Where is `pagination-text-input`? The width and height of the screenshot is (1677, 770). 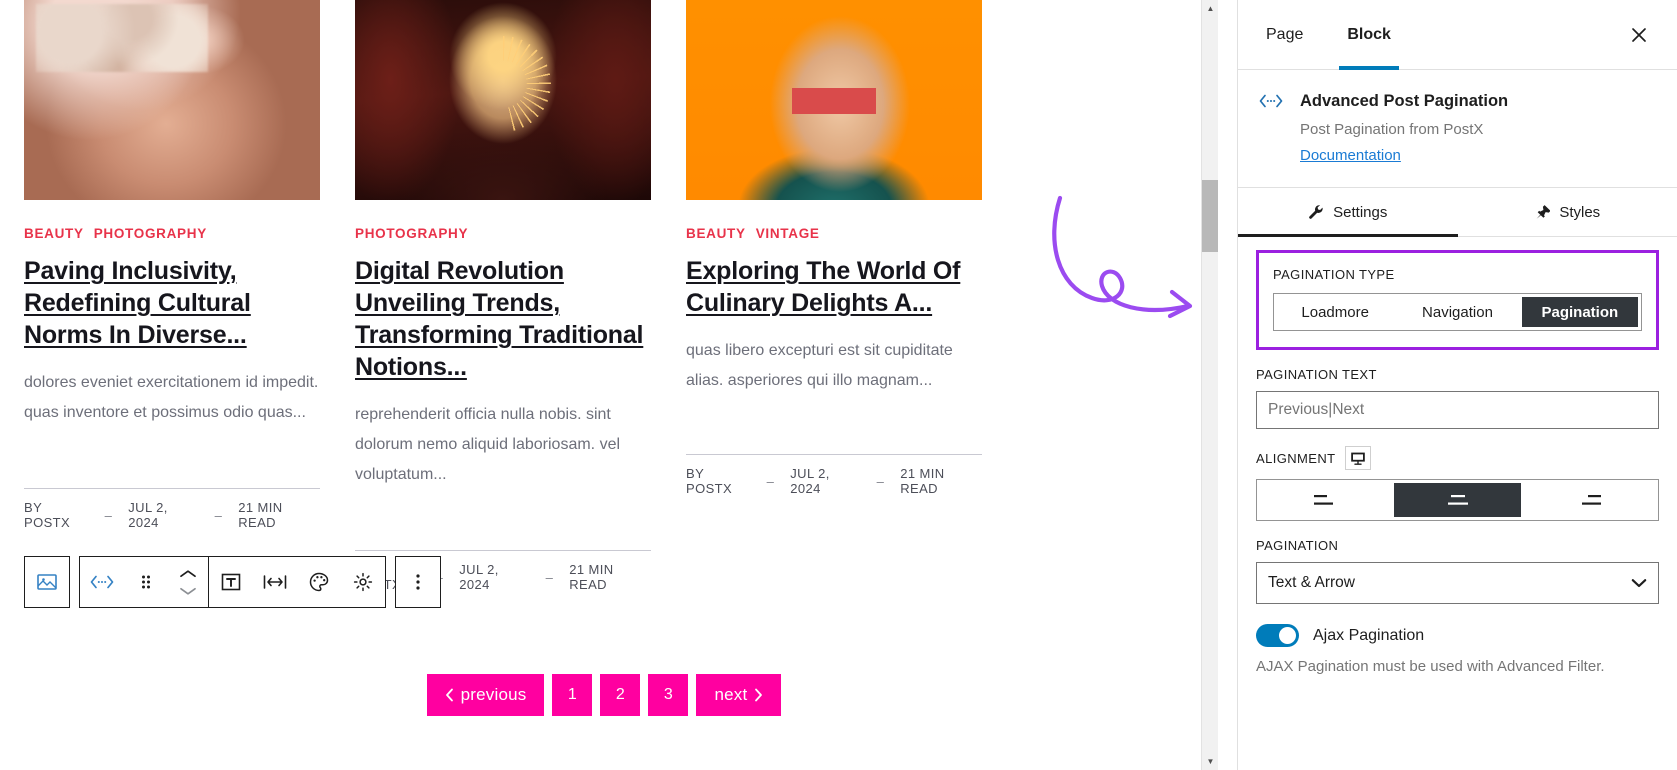
pagination-text-input is located at coordinates (1457, 410).